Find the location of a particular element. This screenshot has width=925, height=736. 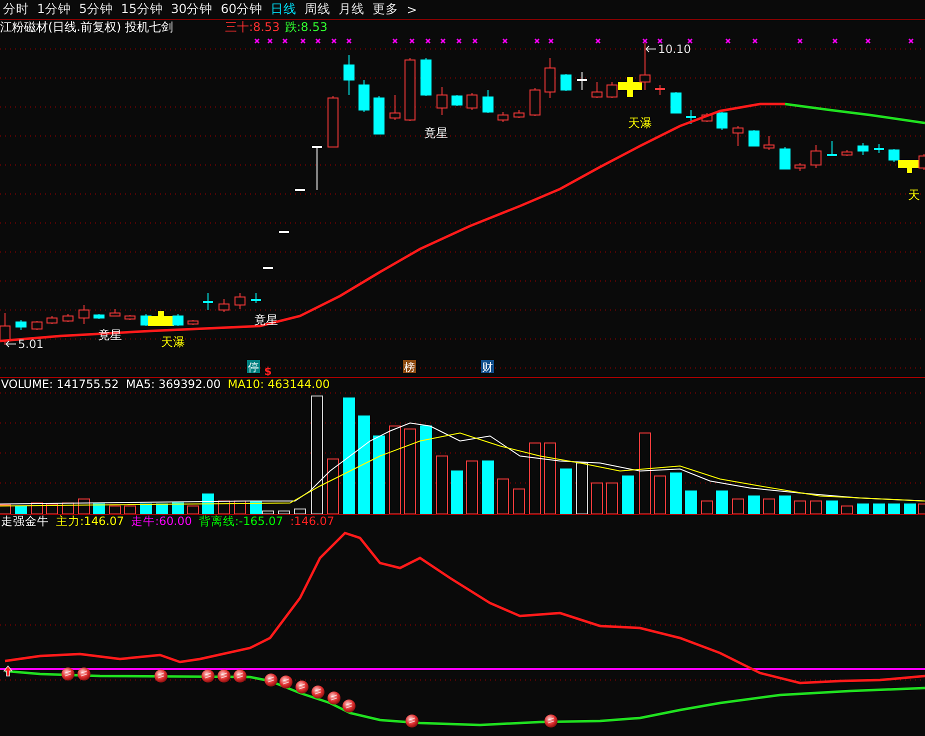

period-tab: 分时 is located at coordinates (16, 9).